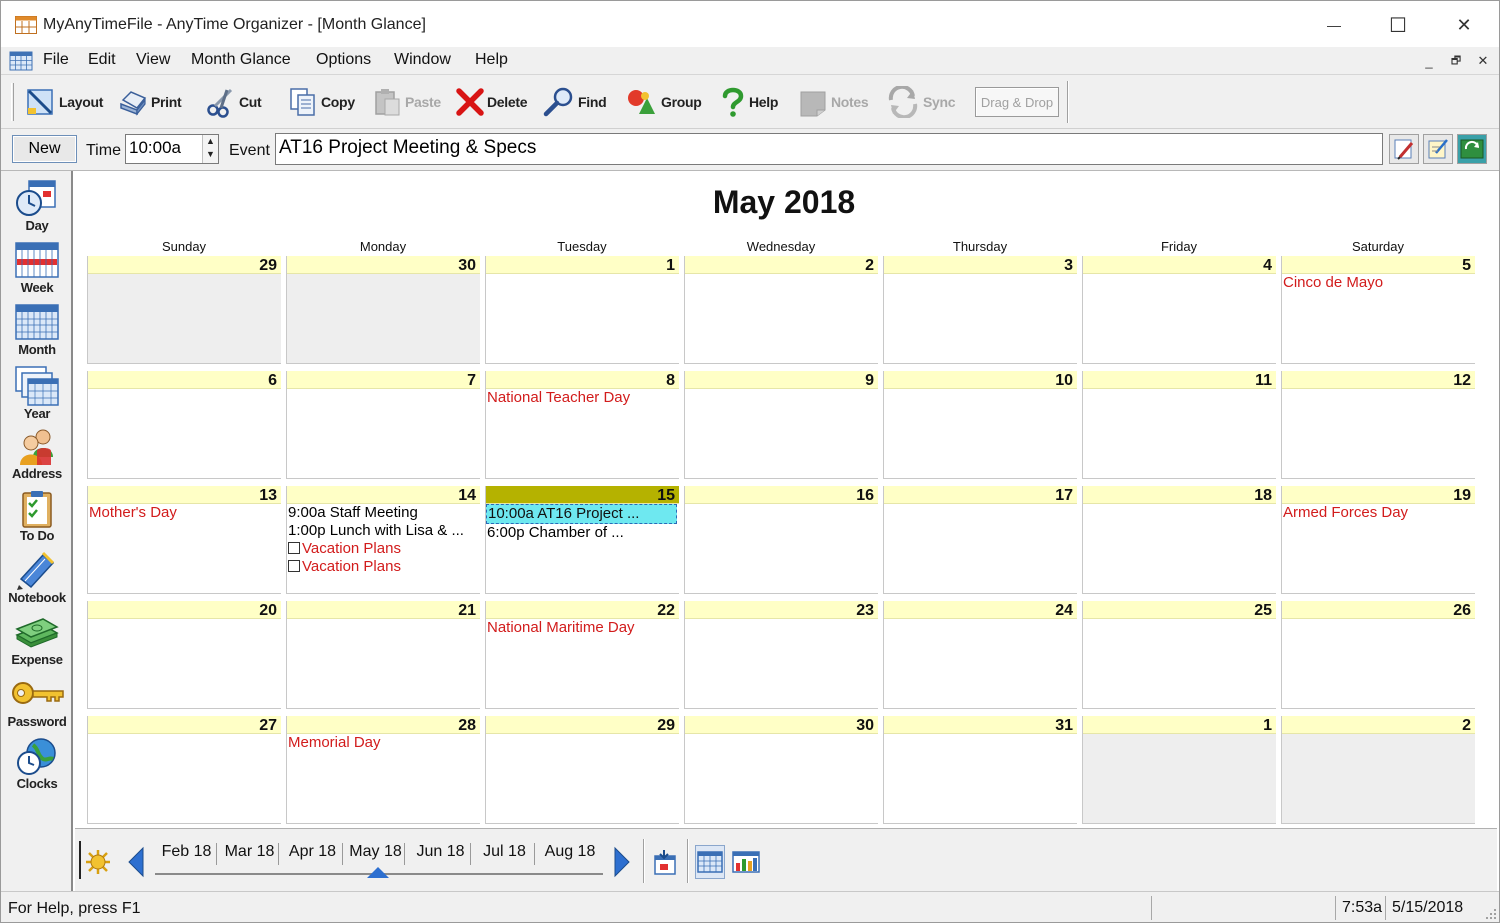 The height and width of the screenshot is (923, 1500). Describe the element at coordinates (184, 540) in the screenshot. I see `day-cell: 13 Mother's Day` at that location.